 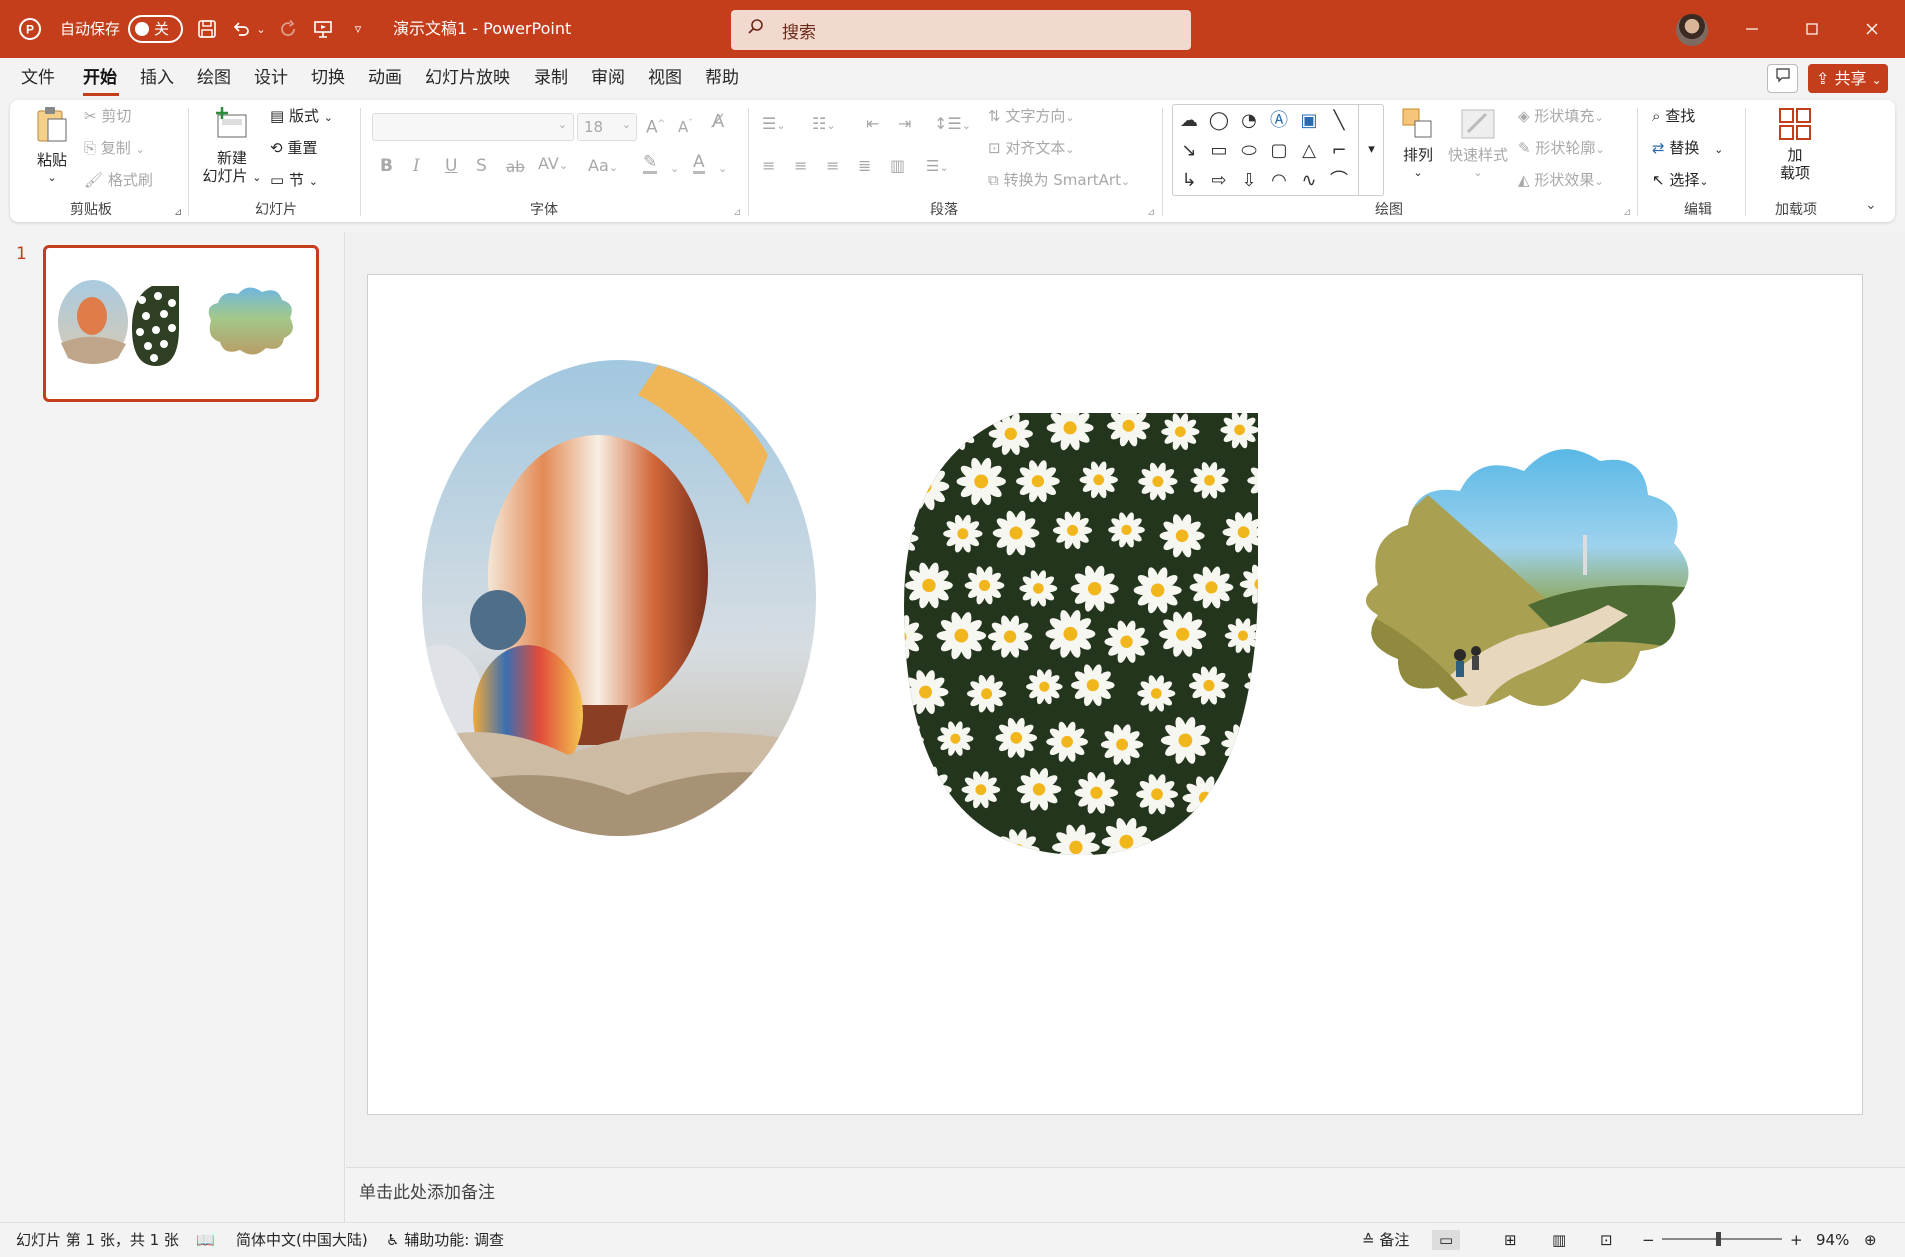 What do you see at coordinates (323, 29) in the screenshot?
I see `present-from-start-icon` at bounding box center [323, 29].